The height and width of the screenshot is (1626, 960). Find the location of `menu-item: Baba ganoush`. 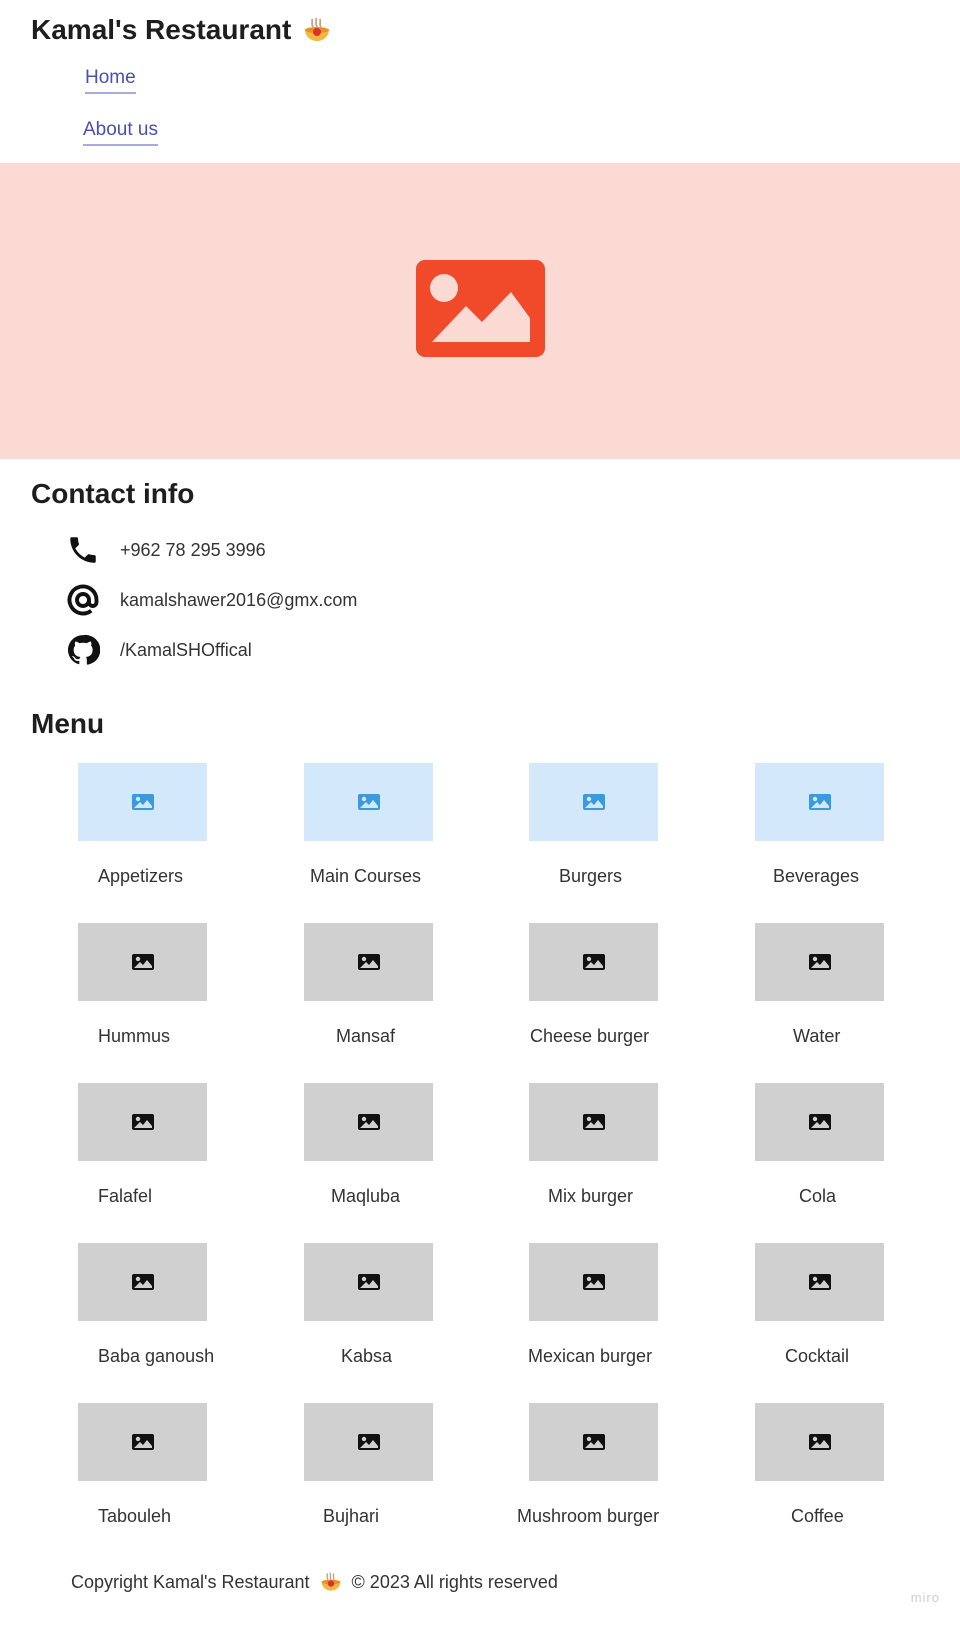

menu-item: Baba ganoush is located at coordinates (146, 1304).